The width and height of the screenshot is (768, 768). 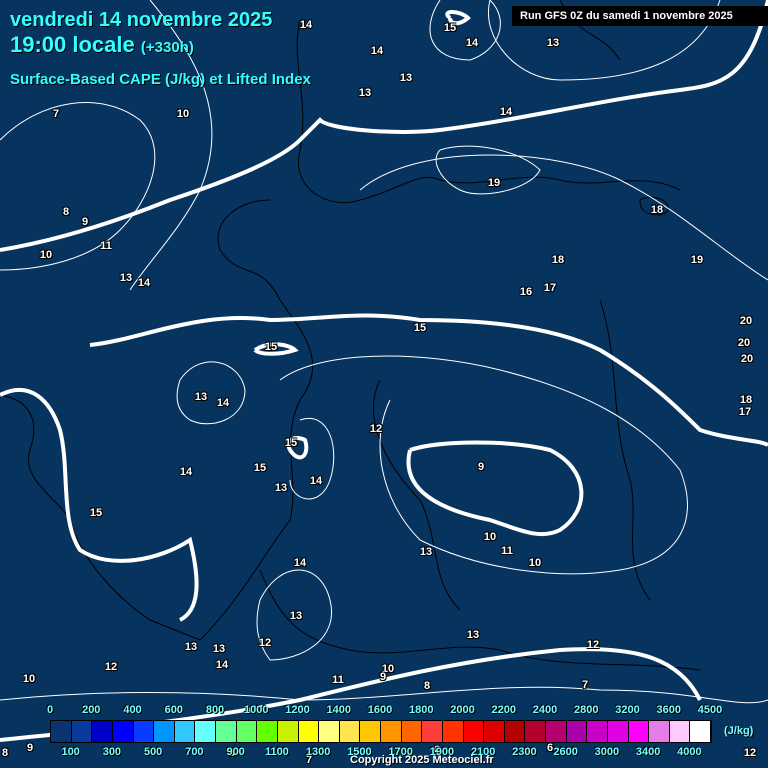 What do you see at coordinates (627, 710) in the screenshot?
I see `legend-label-top: 3200` at bounding box center [627, 710].